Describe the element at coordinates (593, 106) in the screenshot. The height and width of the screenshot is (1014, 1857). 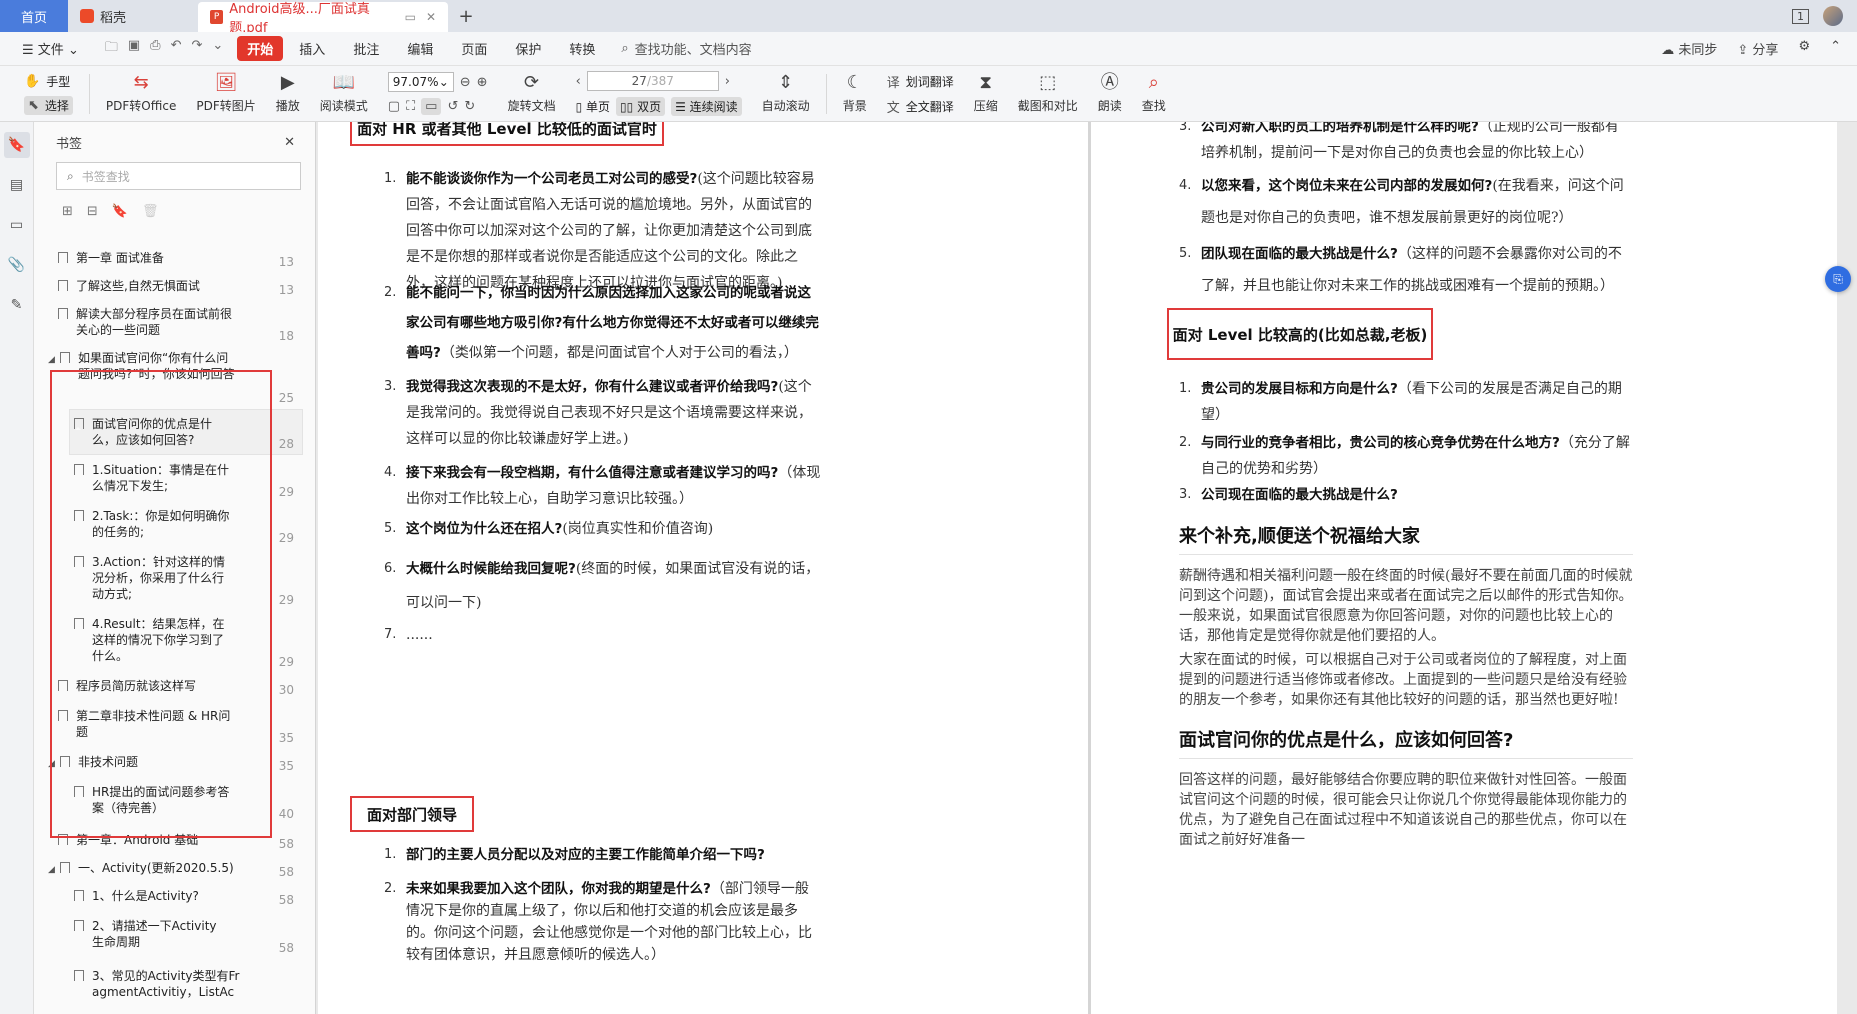
I see `single-page-button: ▯ 单页` at that location.